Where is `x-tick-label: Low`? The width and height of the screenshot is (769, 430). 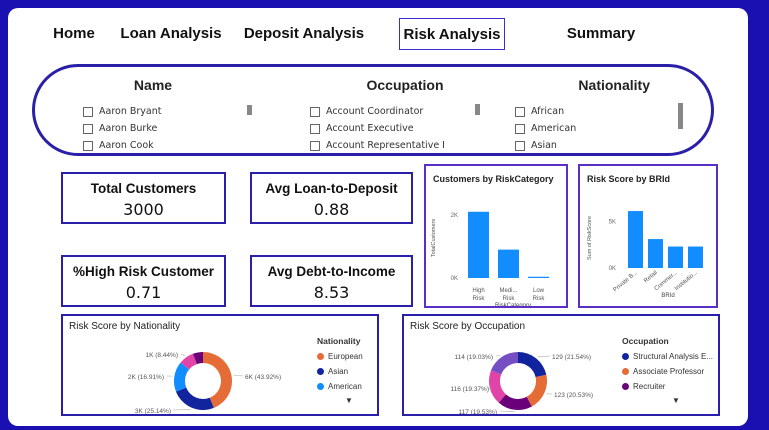 x-tick-label: Low is located at coordinates (539, 291).